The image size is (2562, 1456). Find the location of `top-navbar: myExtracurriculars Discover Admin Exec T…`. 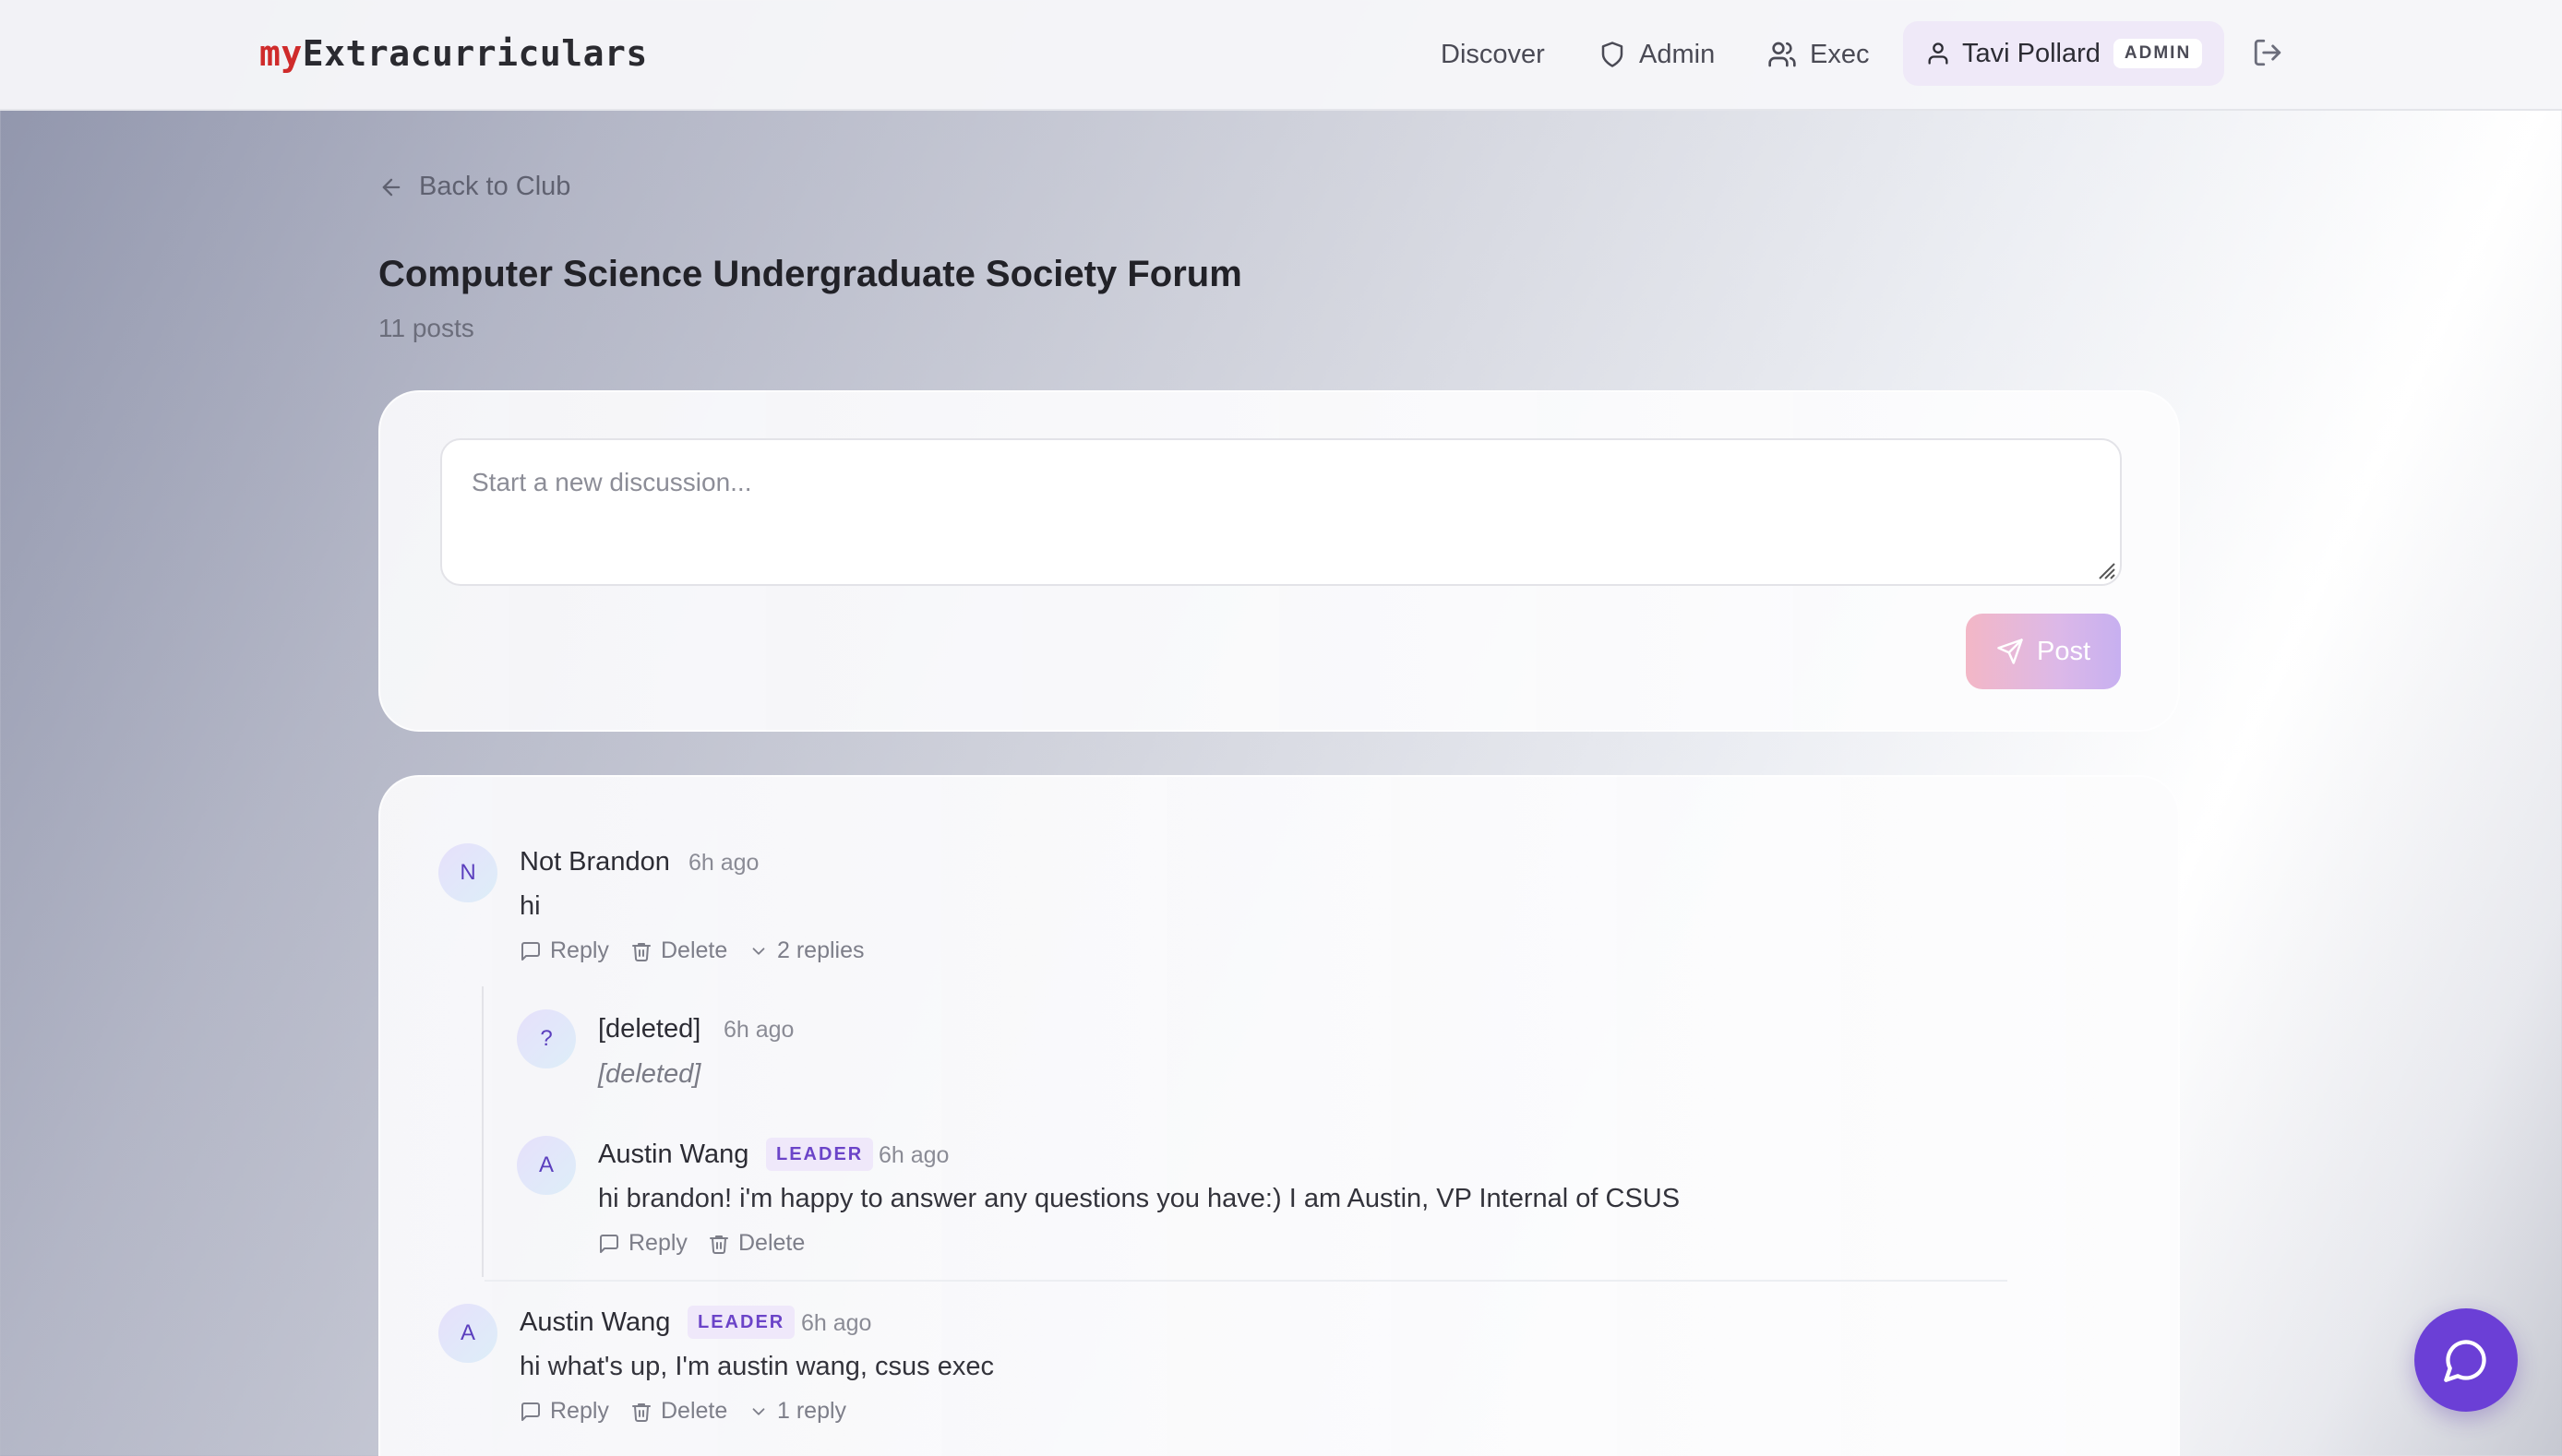

top-navbar: myExtracurriculars Discover Admin Exec T… is located at coordinates (1281, 55).